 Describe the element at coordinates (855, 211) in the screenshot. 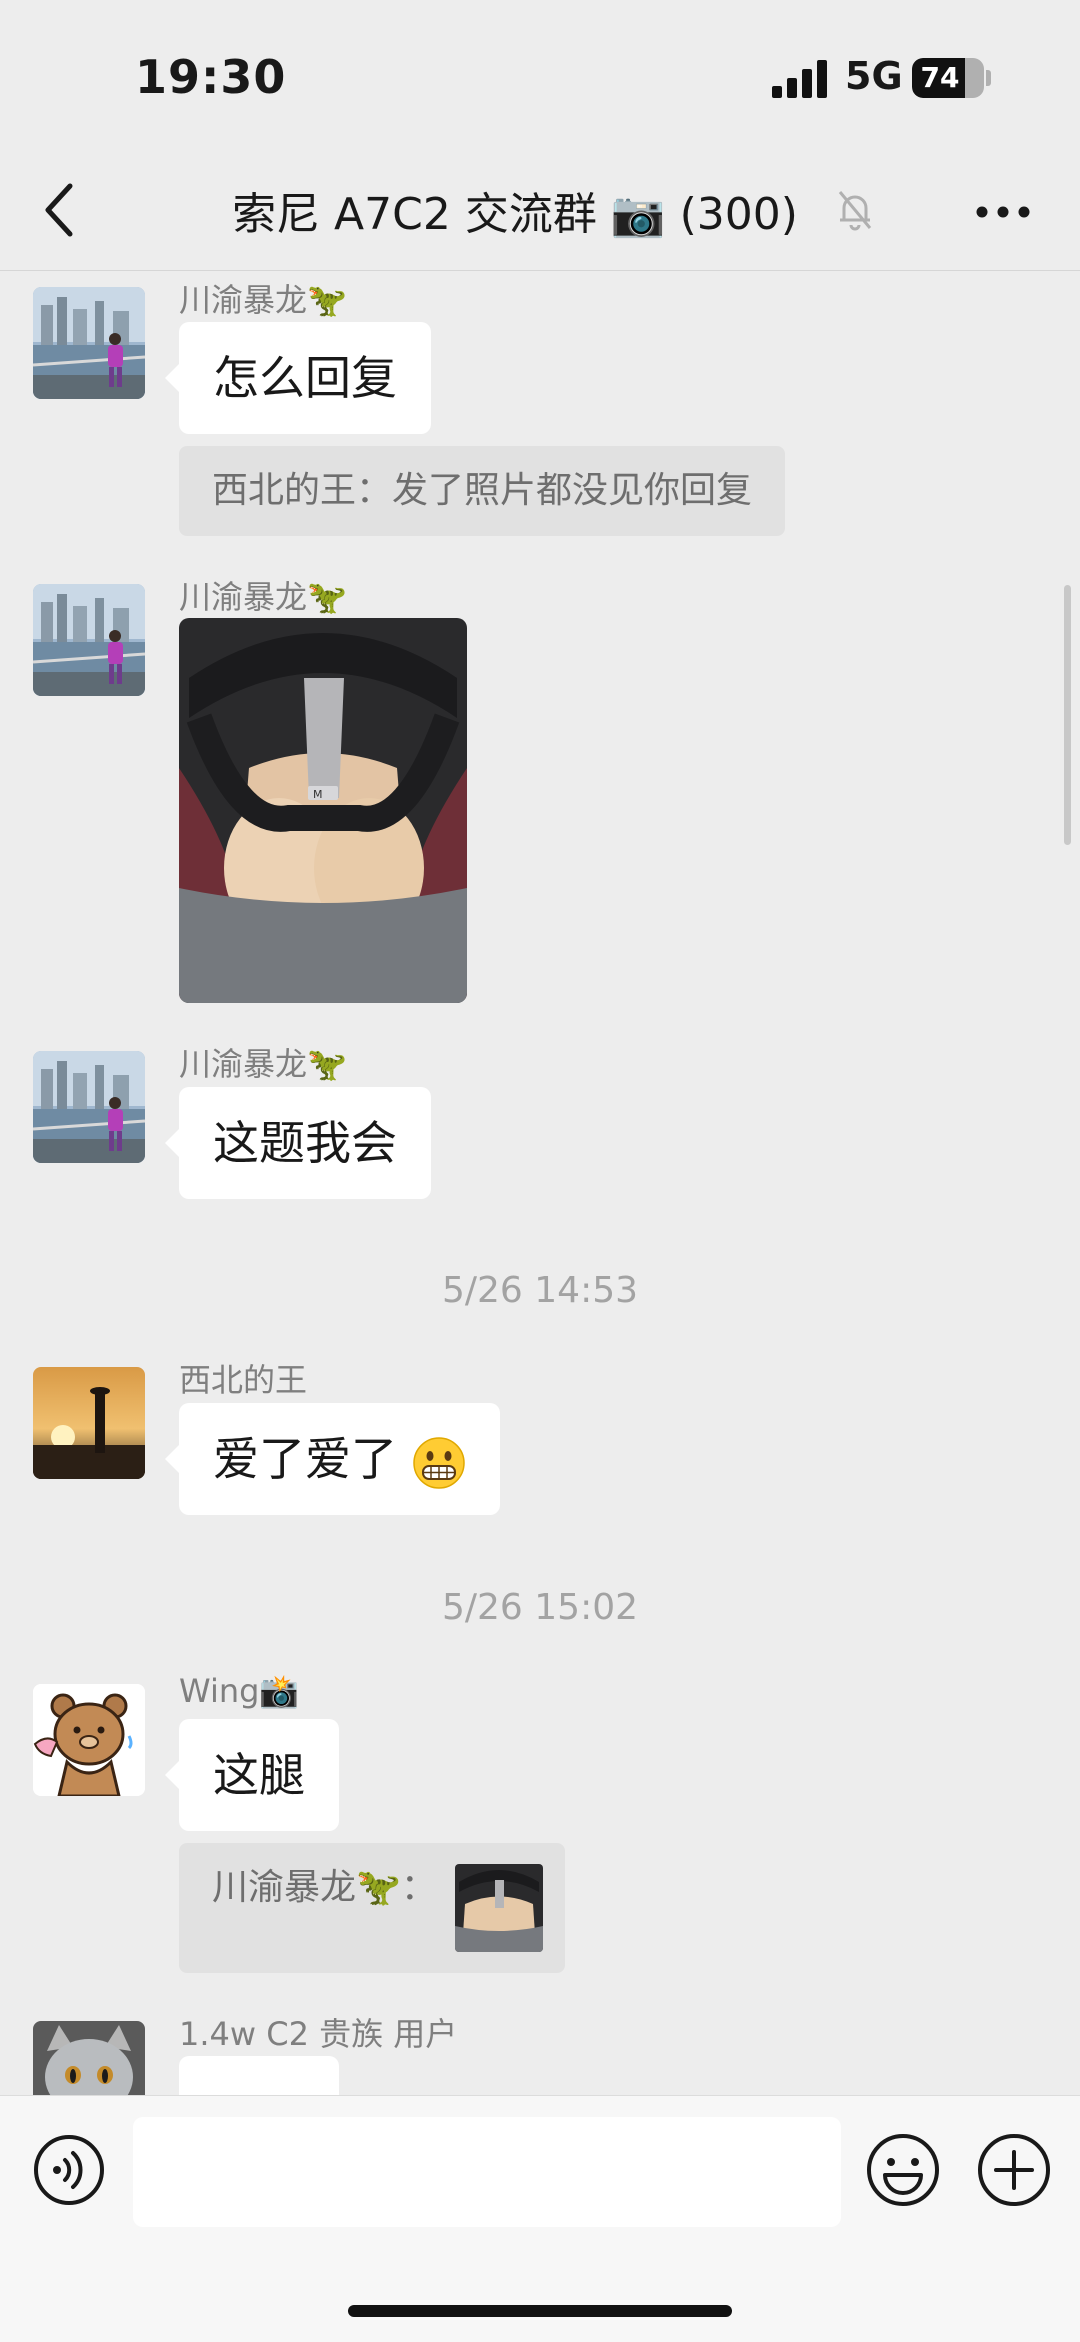

I see `bell-slash-icon` at that location.